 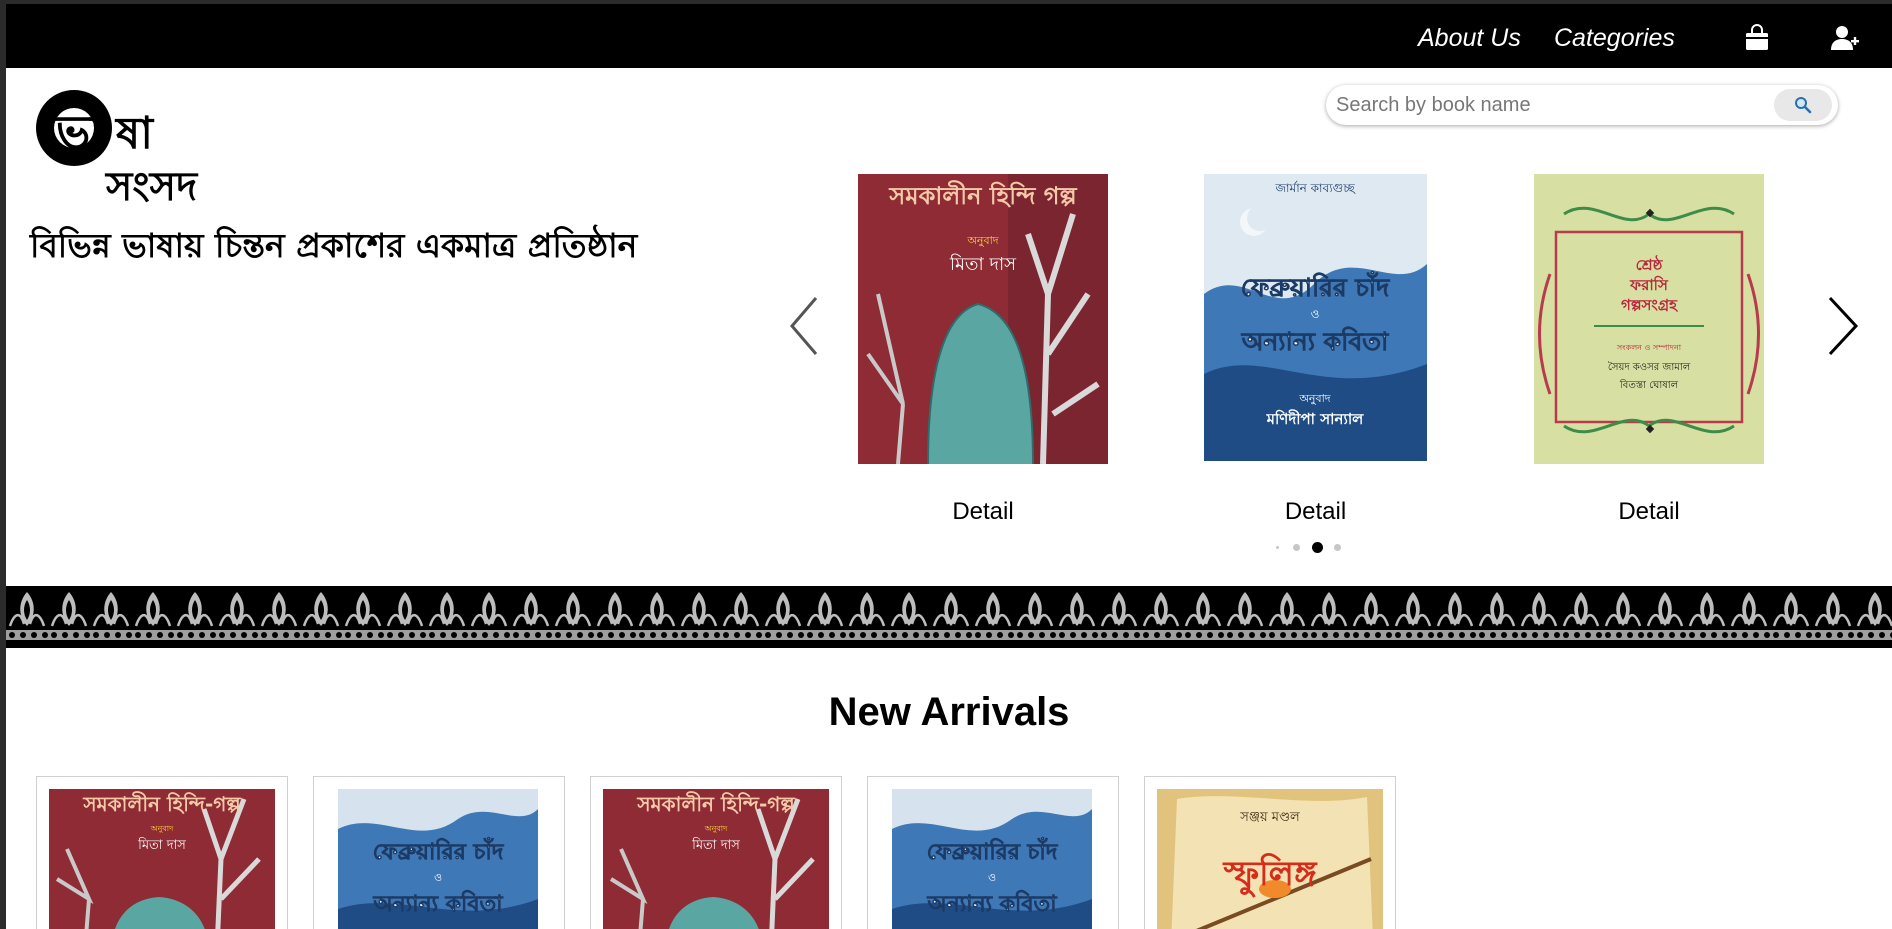 I want to click on svg-text: সৈয়দ কওসর জামাল, so click(x=1649, y=367).